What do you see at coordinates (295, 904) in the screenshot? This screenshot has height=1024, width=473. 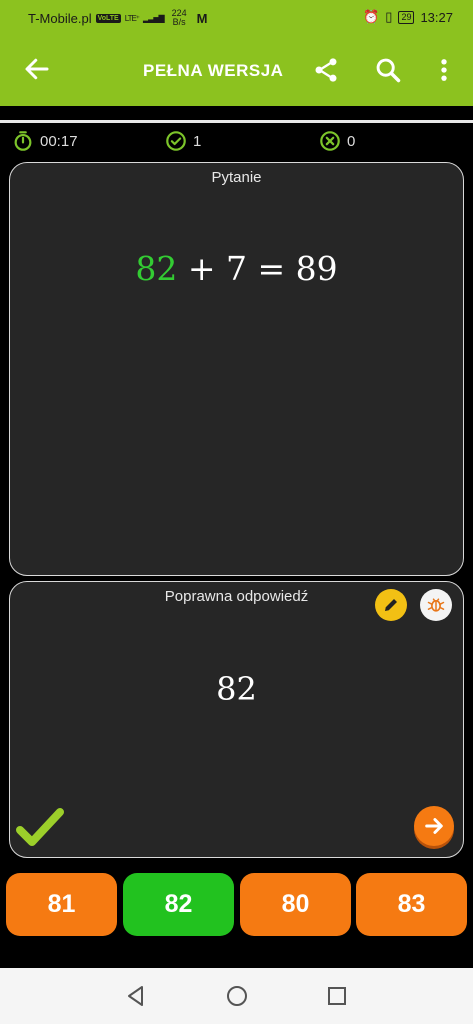 I see `choice-button: 80` at bounding box center [295, 904].